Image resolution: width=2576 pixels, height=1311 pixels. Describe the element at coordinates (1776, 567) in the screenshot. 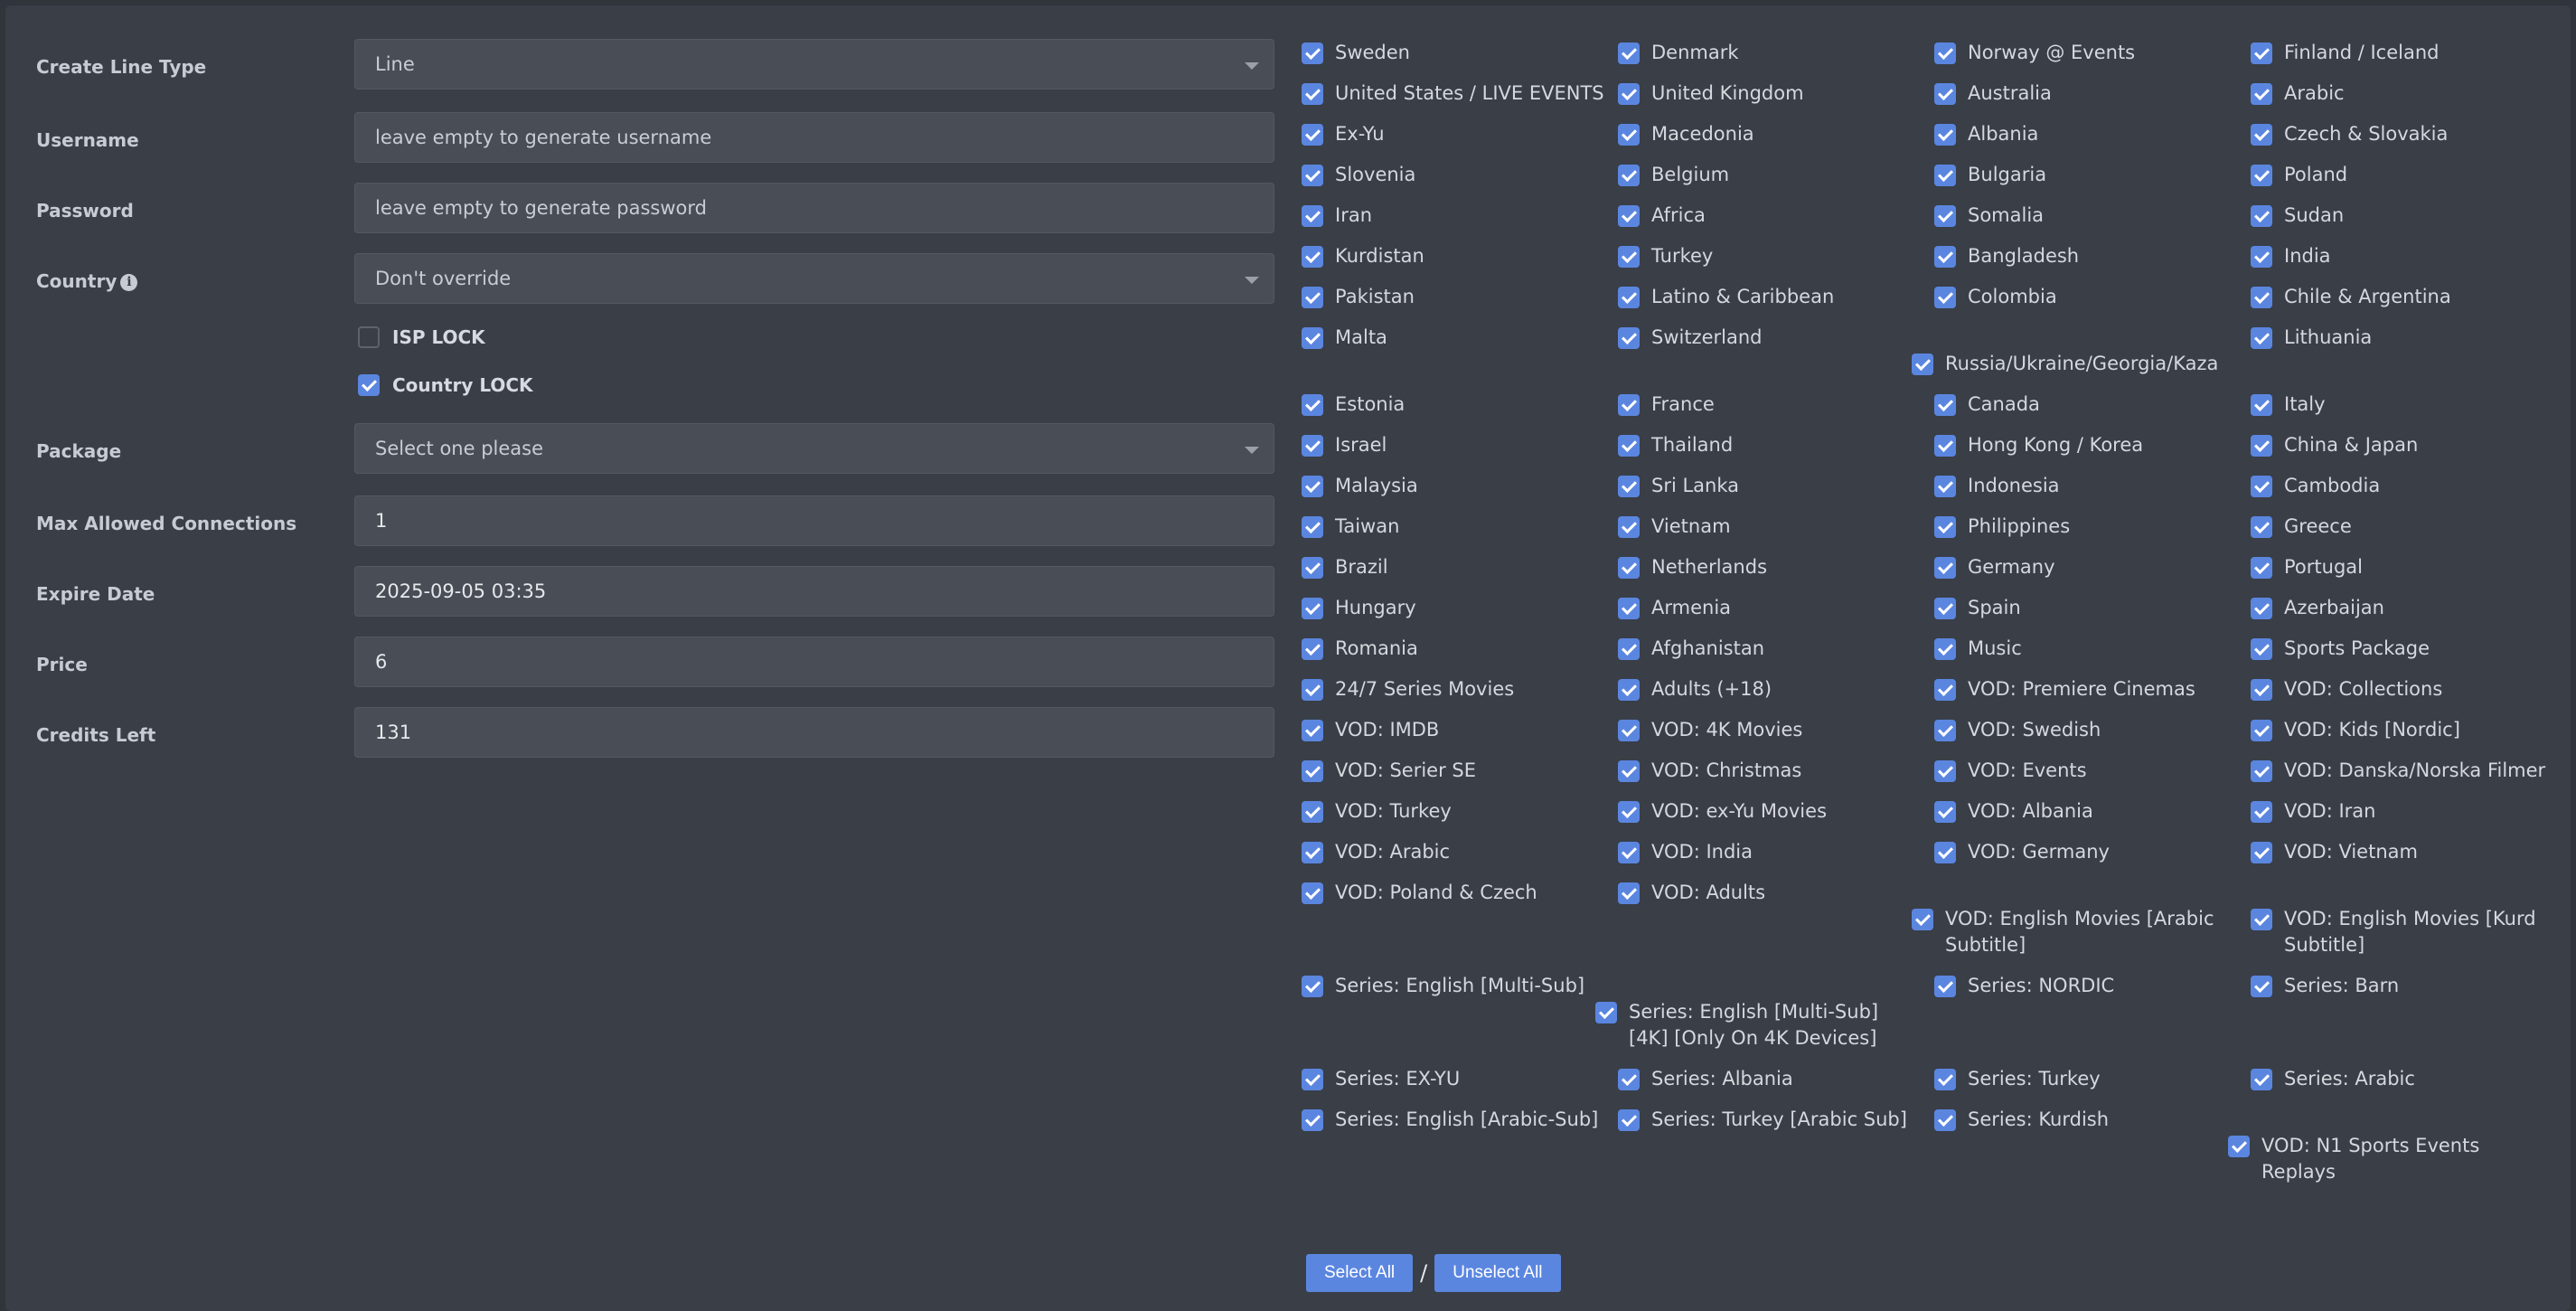

I see `bouquet-item: Netherlands` at that location.